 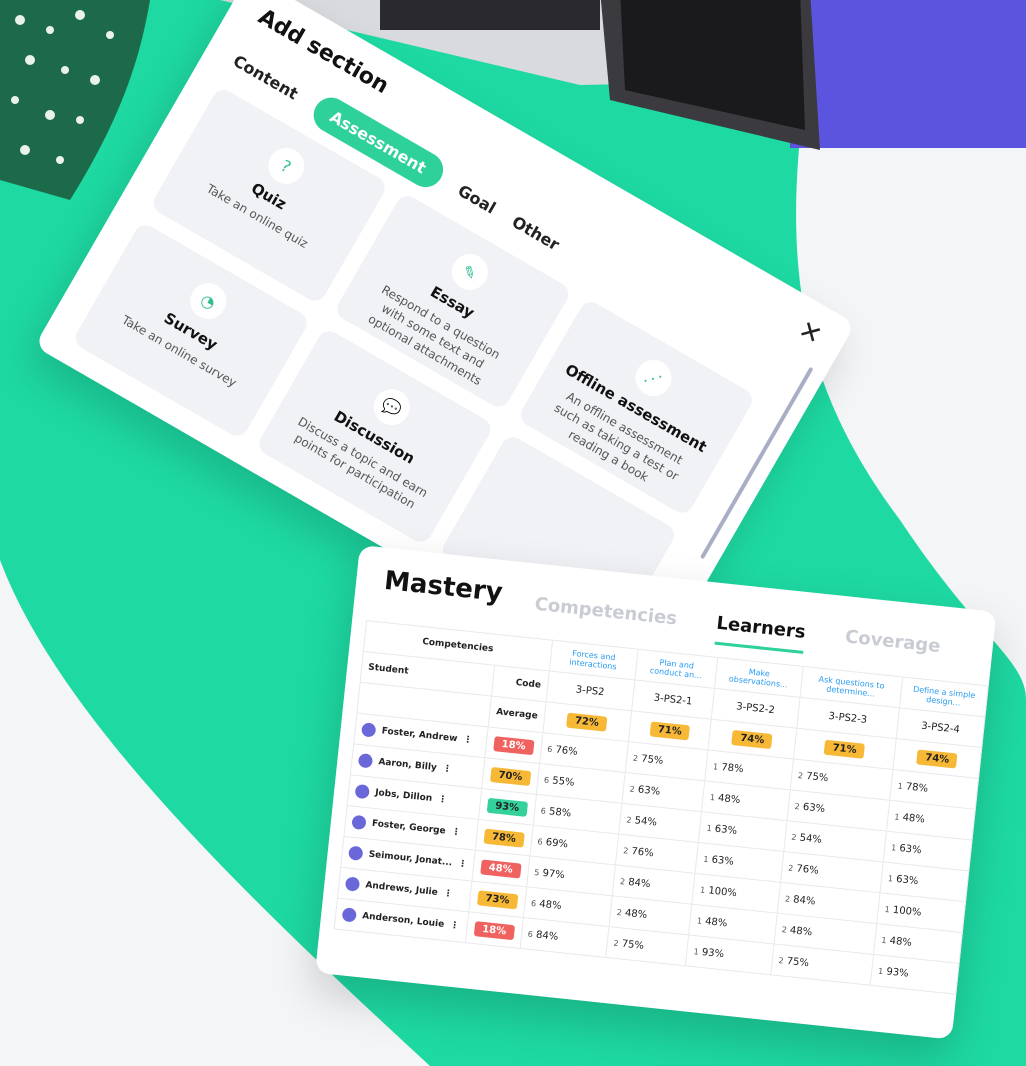 What do you see at coordinates (510, 776) in the screenshot?
I see `student-average-badge: 70%` at bounding box center [510, 776].